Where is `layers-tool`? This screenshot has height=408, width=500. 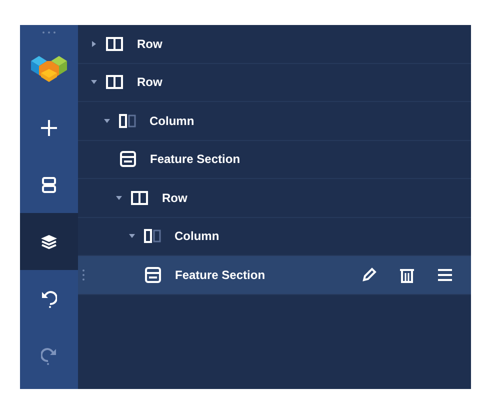 layers-tool is located at coordinates (49, 241).